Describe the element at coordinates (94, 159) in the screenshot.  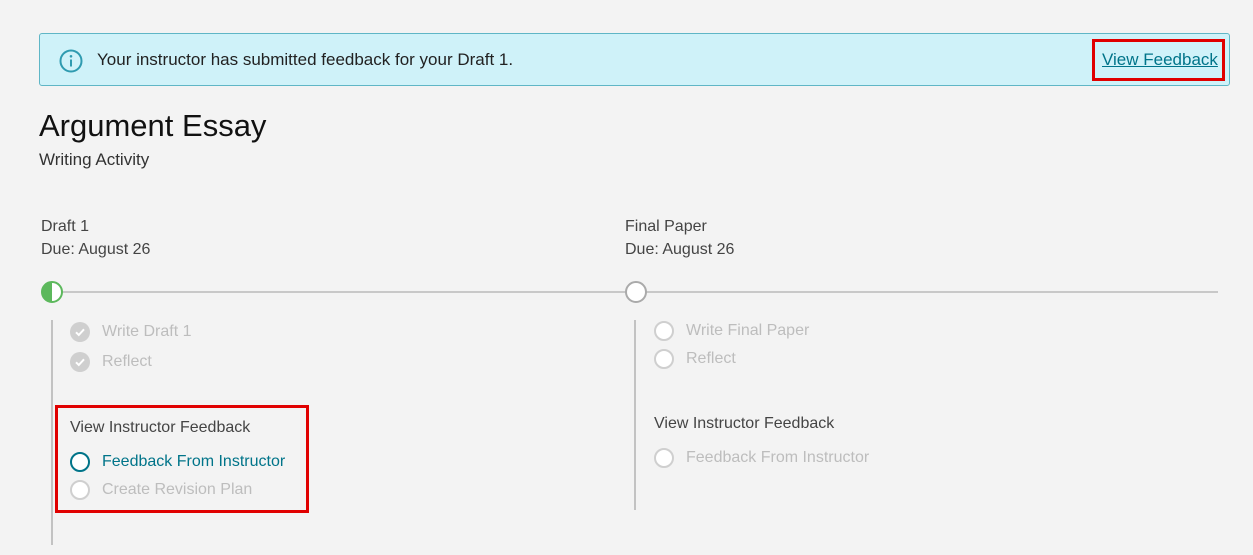
I see `page-subtitle: Writing Activity` at that location.